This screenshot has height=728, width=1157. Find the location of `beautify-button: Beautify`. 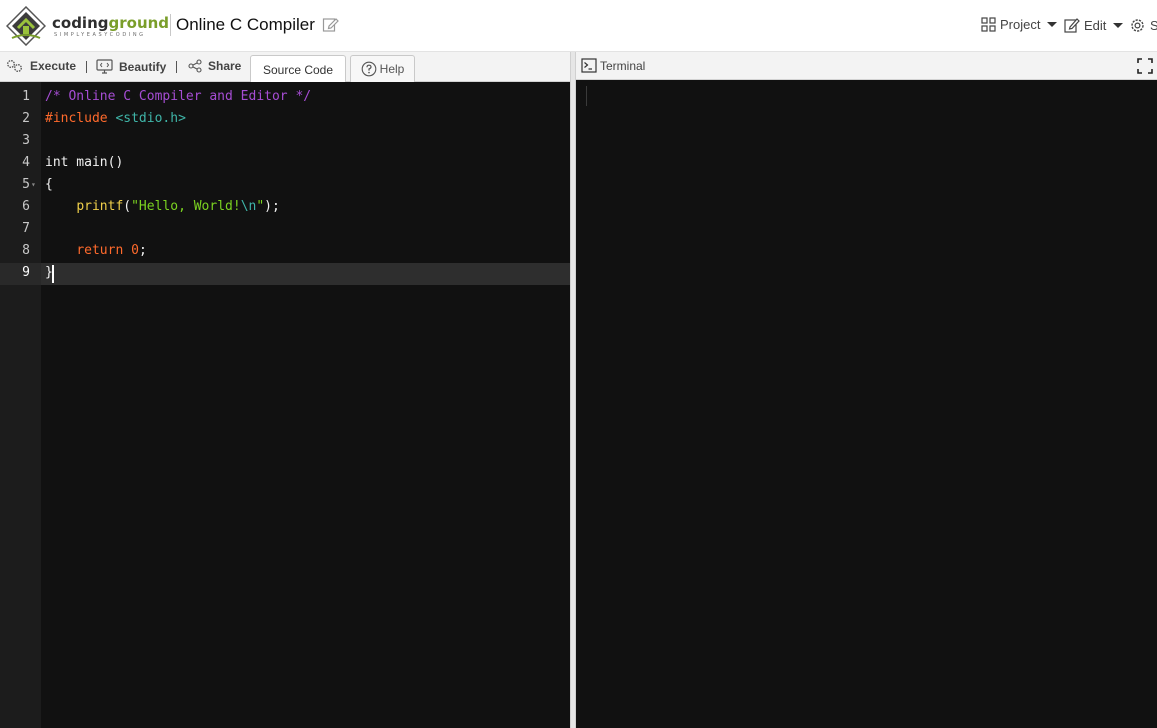

beautify-button: Beautify is located at coordinates (131, 66).